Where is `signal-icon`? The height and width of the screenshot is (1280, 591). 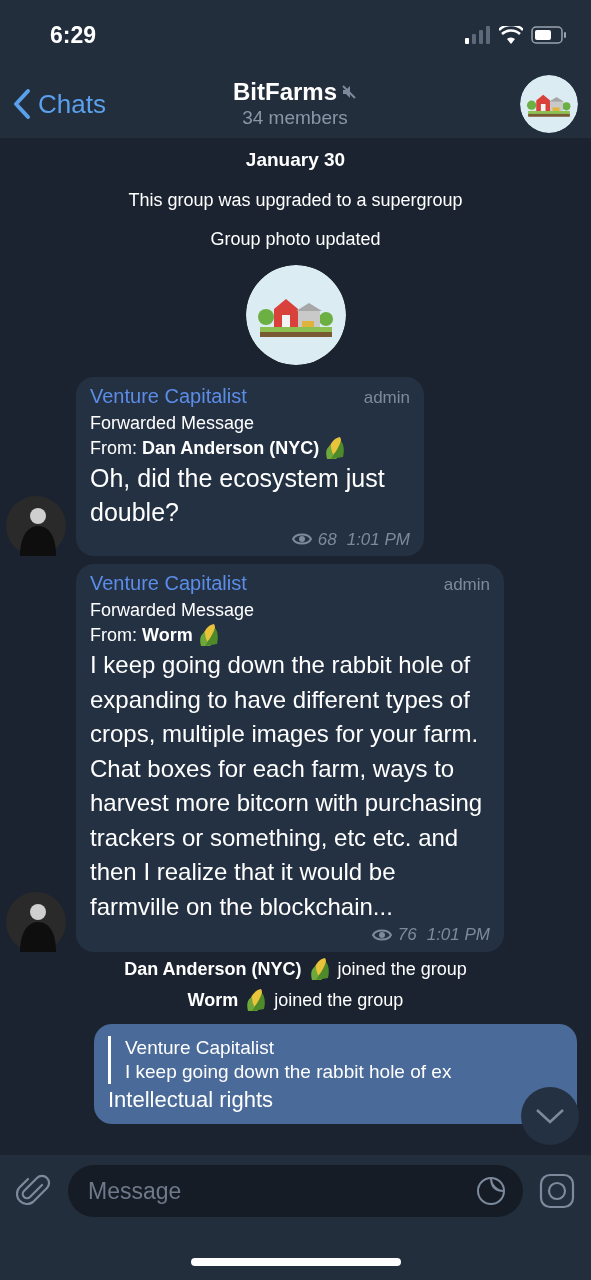 signal-icon is located at coordinates (478, 35).